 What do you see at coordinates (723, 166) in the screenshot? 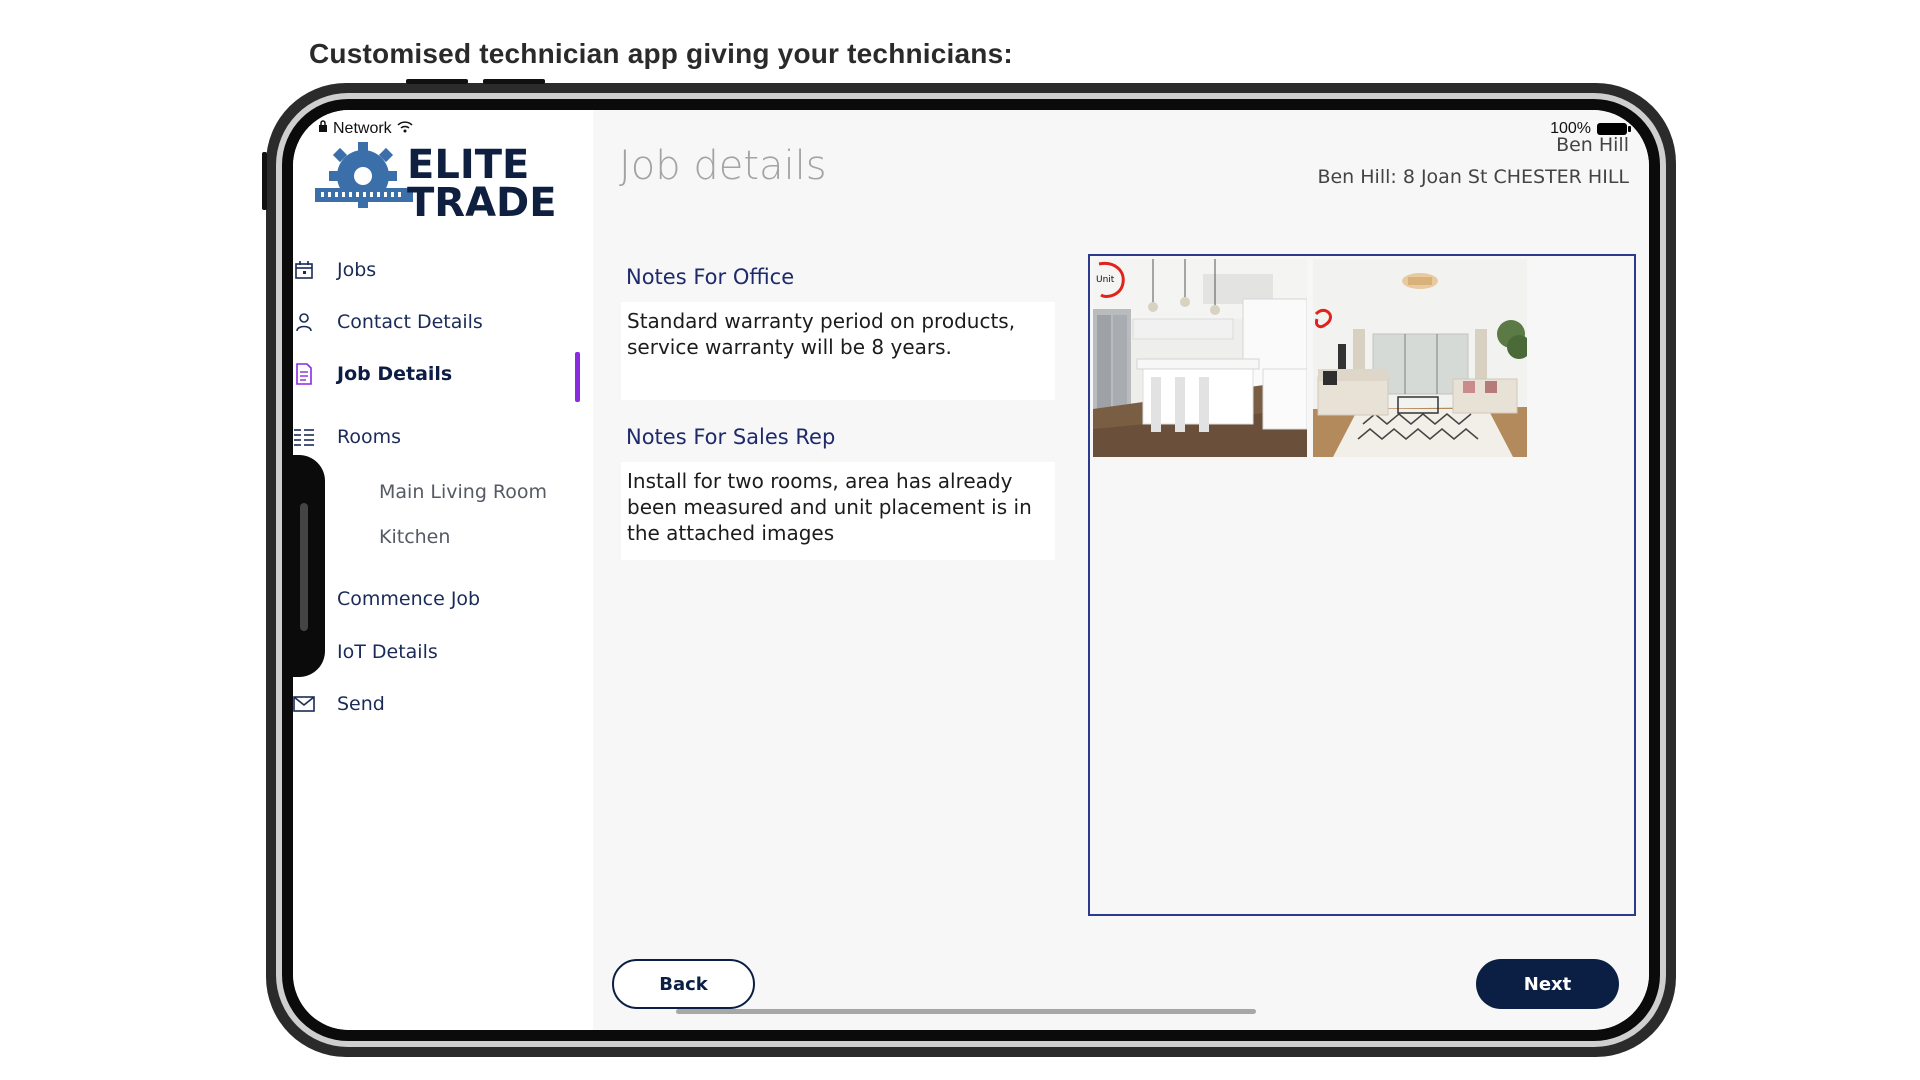
I see `page-title: Job details` at bounding box center [723, 166].